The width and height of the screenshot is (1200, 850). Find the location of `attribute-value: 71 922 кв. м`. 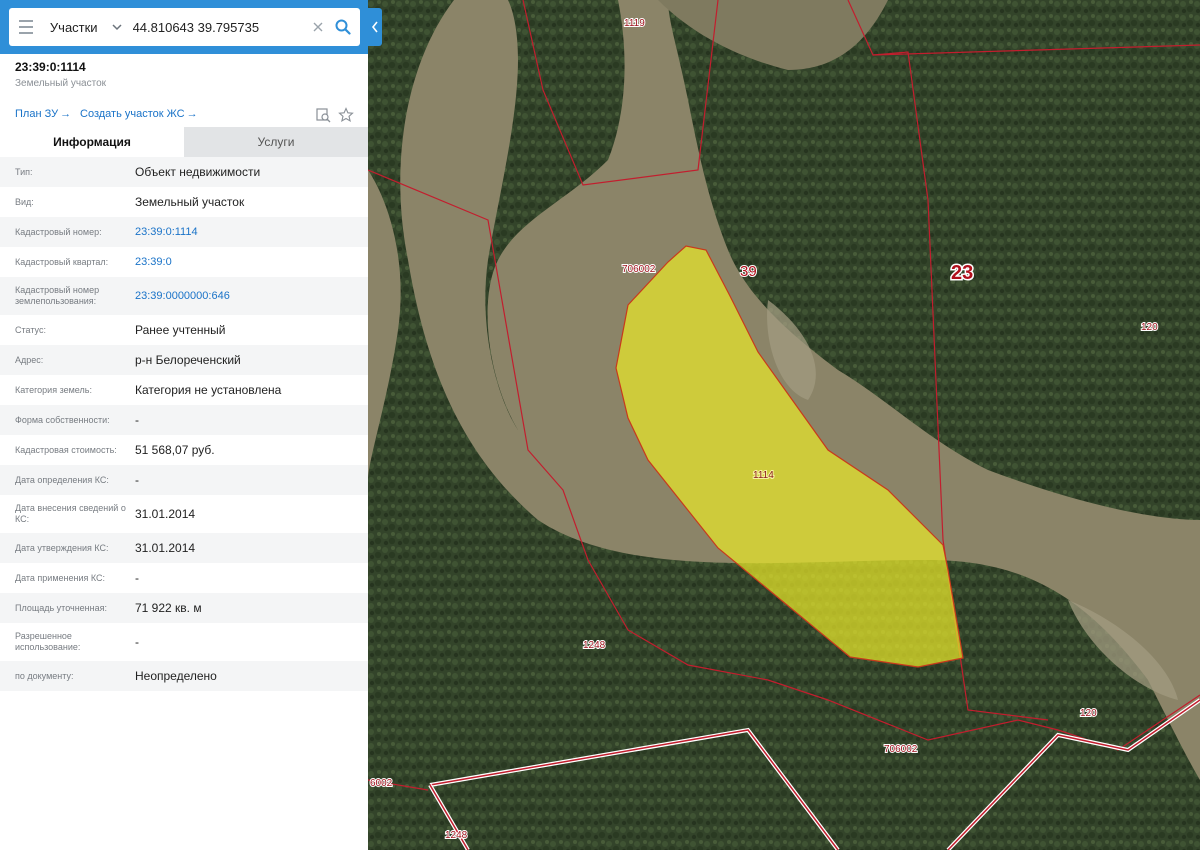

attribute-value: 71 922 кв. м is located at coordinates (168, 608).